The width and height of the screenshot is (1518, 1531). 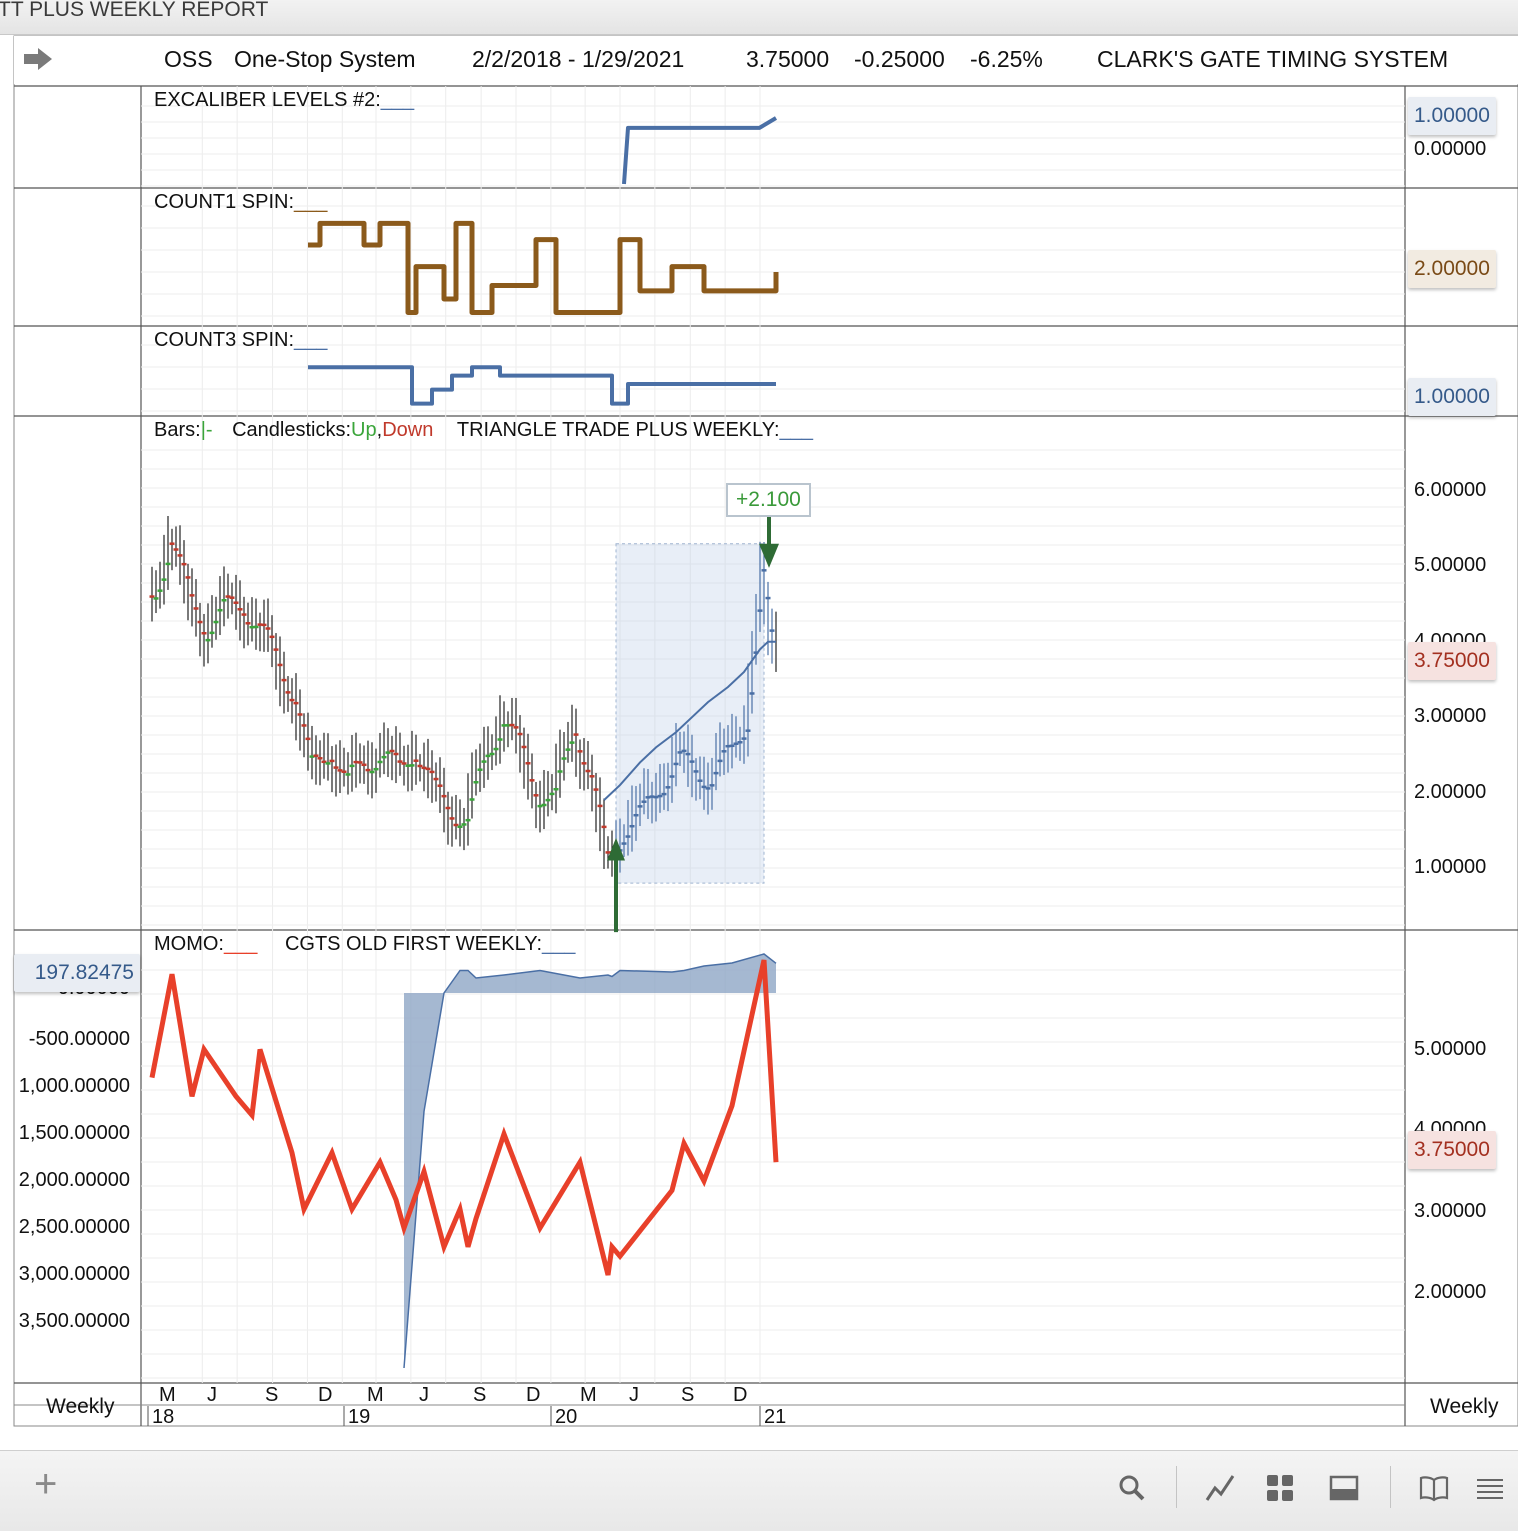 What do you see at coordinates (74, 1321) in the screenshot?
I see `momo-left-tick: 3,500.00000` at bounding box center [74, 1321].